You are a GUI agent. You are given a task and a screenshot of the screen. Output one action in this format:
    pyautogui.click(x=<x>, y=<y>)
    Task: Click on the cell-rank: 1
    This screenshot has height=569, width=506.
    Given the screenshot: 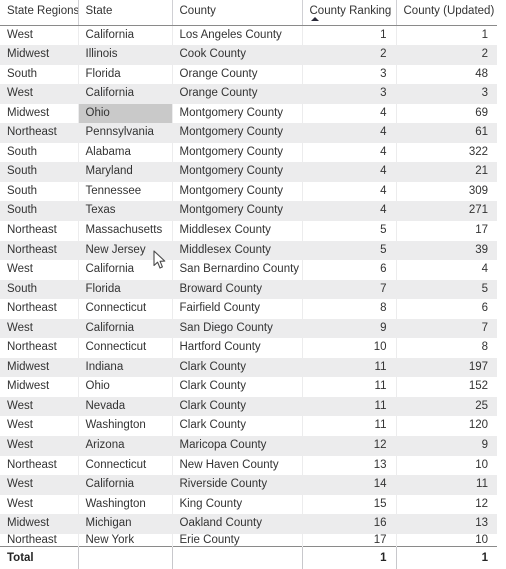 What is the action you would take?
    pyautogui.click(x=349, y=35)
    